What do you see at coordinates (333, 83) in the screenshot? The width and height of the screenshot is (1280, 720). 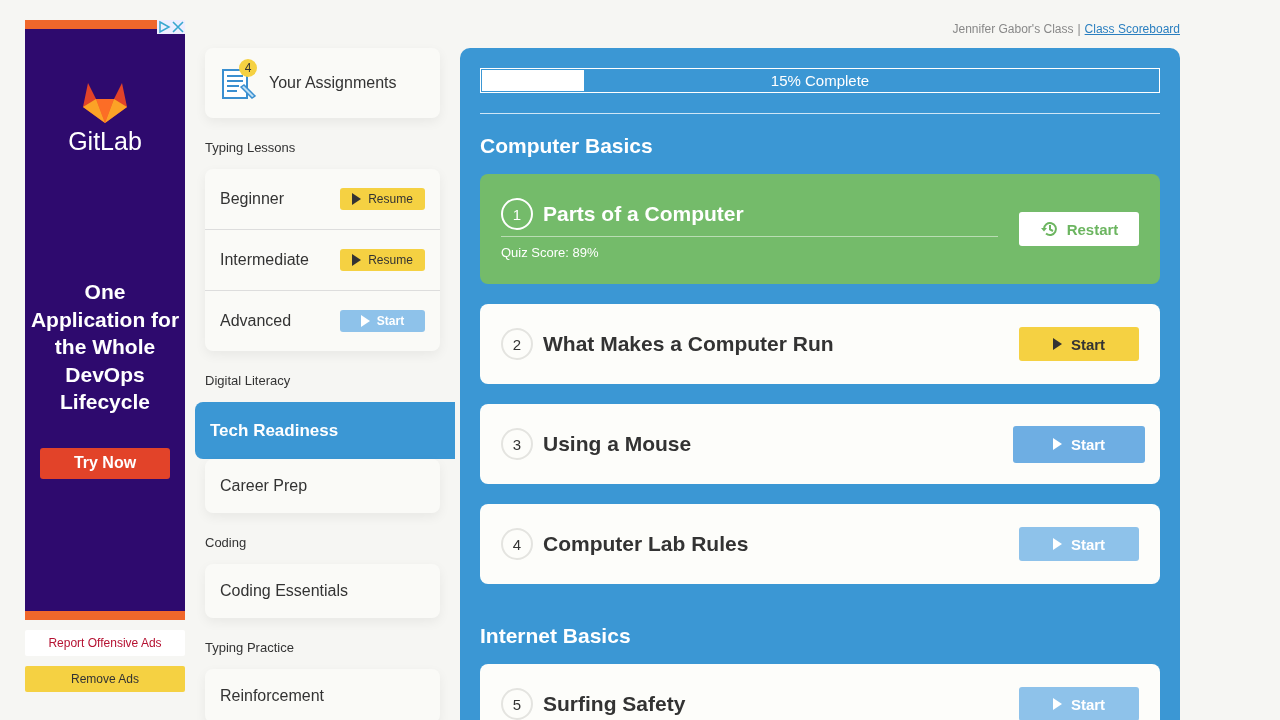 I see `assignments-label: Your Assignments` at bounding box center [333, 83].